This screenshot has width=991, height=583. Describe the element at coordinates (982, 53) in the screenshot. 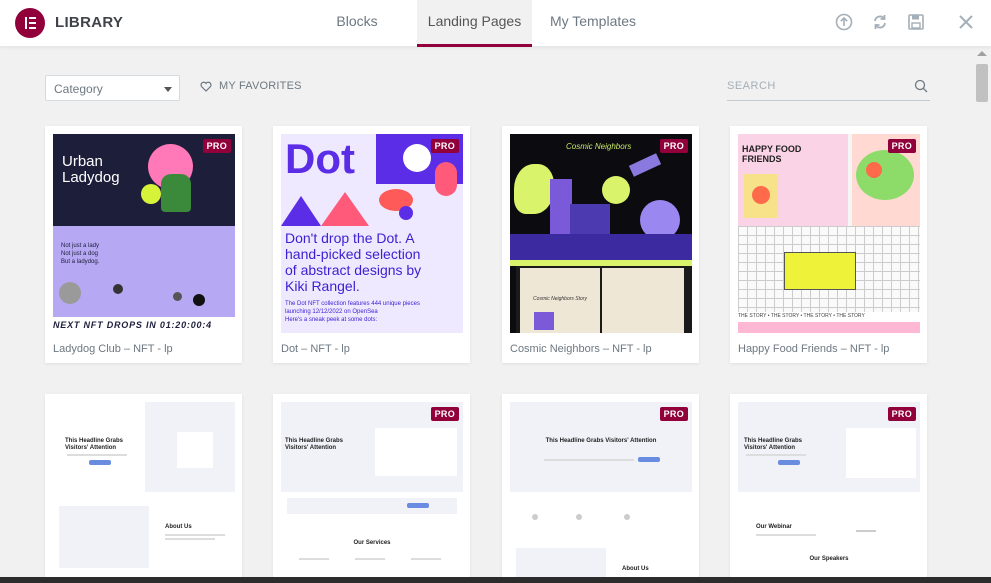

I see `scroll-up-arrow-icon` at that location.